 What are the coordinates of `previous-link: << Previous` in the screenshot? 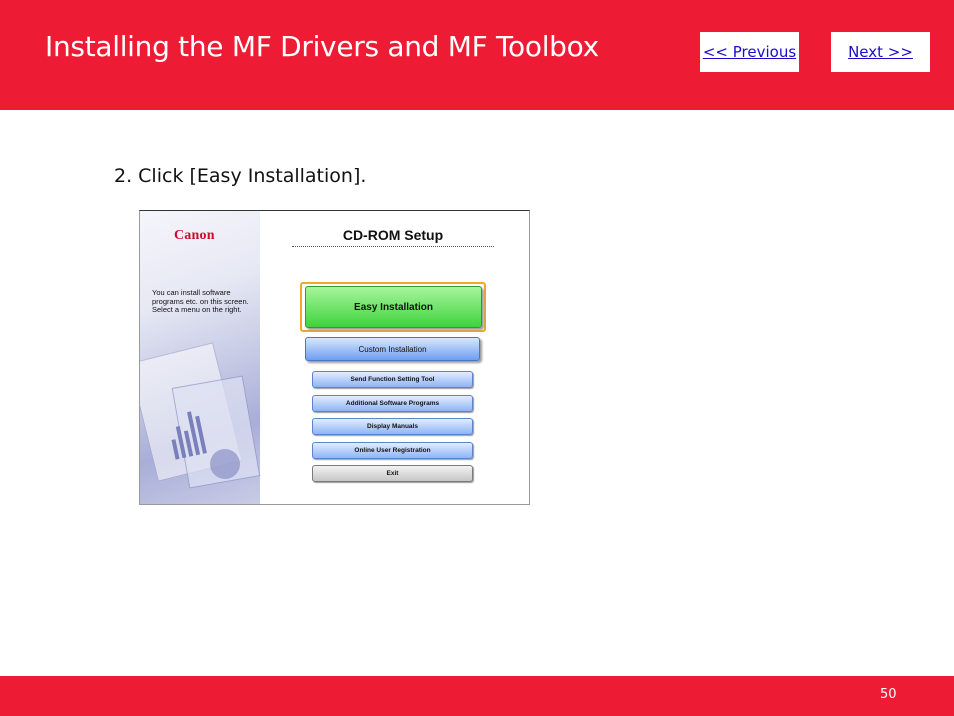 It's located at (749, 52).